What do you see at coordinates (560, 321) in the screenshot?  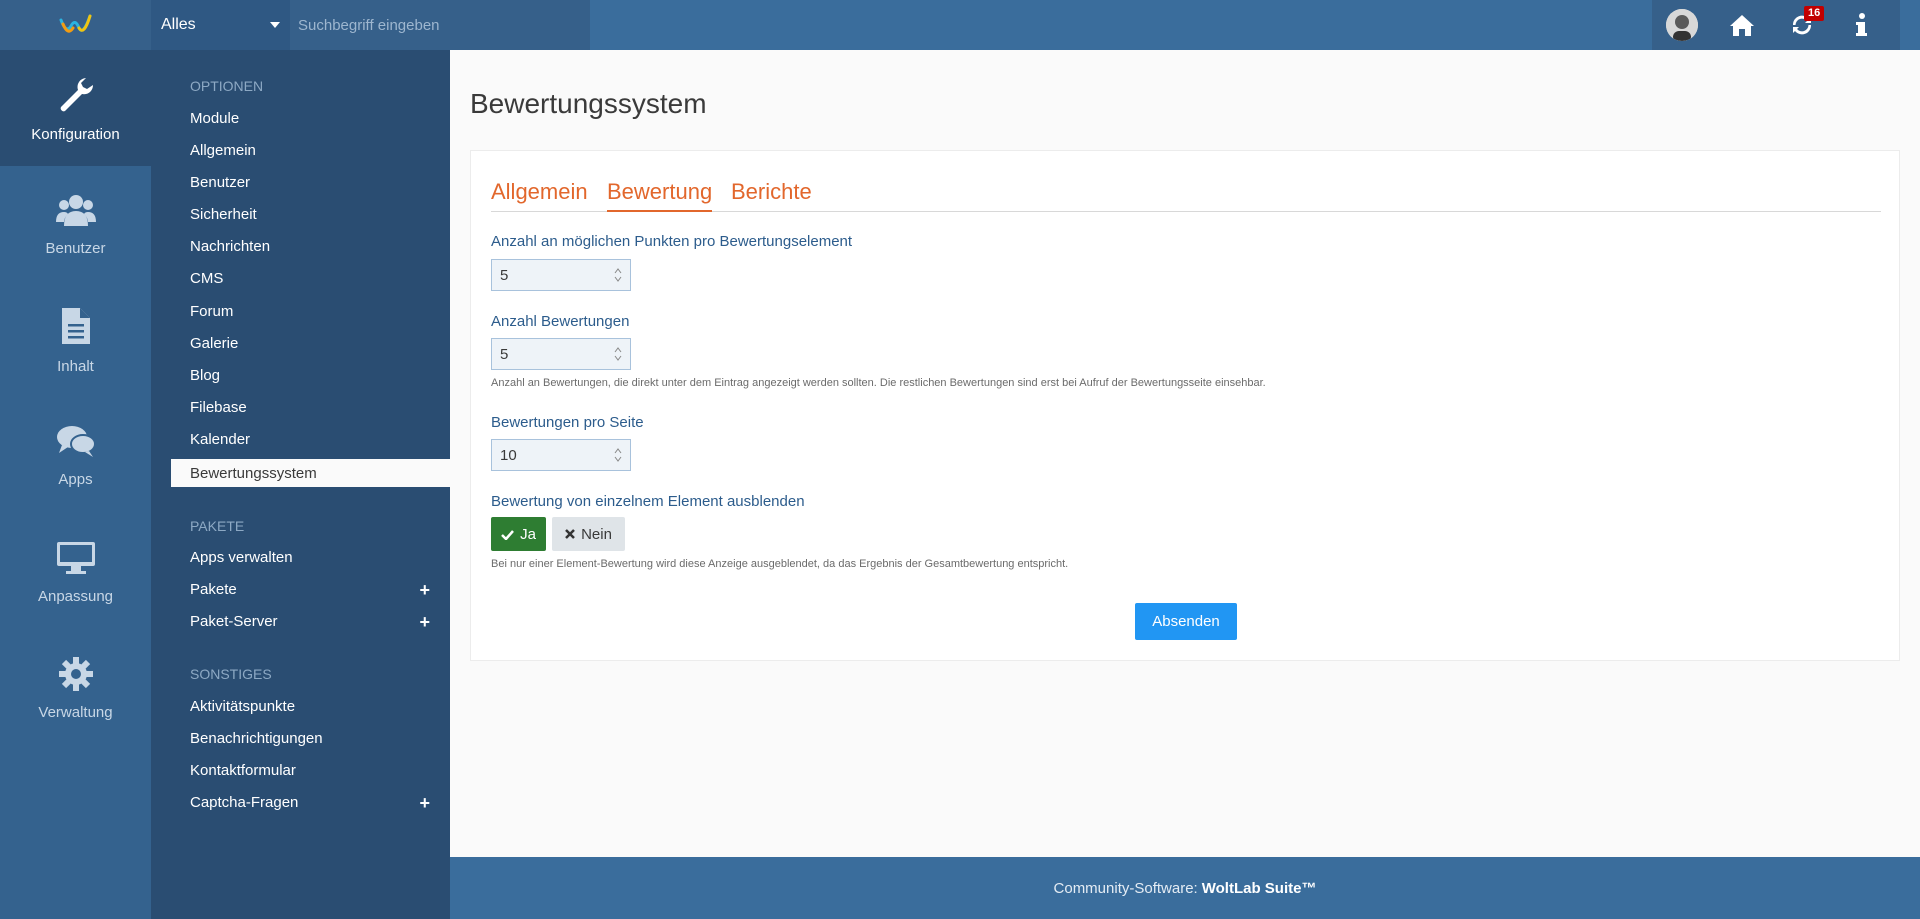 I see `field-label-ratings-count: Anzahl Bewertungen` at bounding box center [560, 321].